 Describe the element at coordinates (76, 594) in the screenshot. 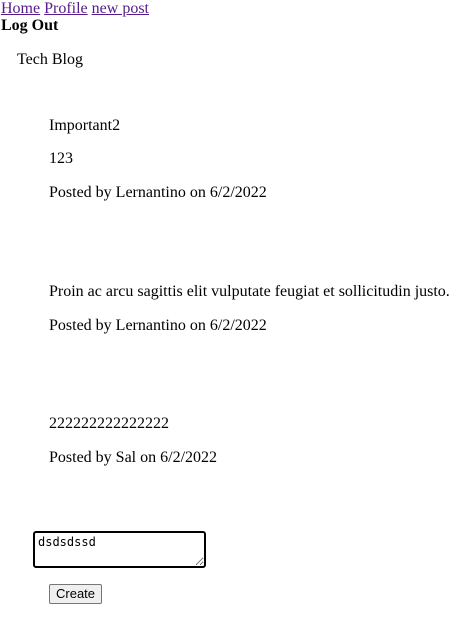

I see `create-button: Create` at that location.